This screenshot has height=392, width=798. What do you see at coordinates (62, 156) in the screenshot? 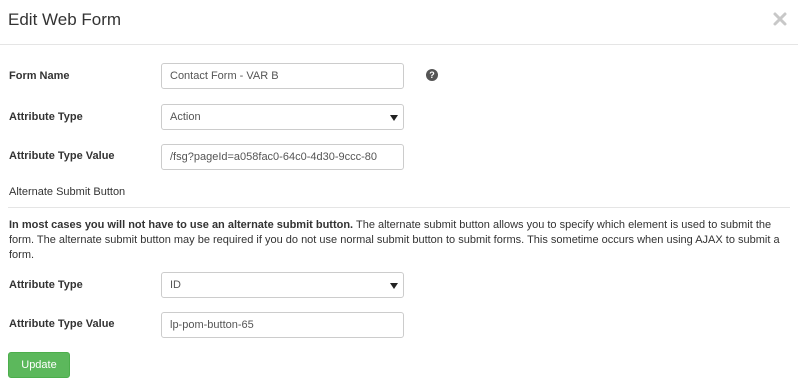
I see `attribute-type-value-label: Attribute Type Value` at bounding box center [62, 156].